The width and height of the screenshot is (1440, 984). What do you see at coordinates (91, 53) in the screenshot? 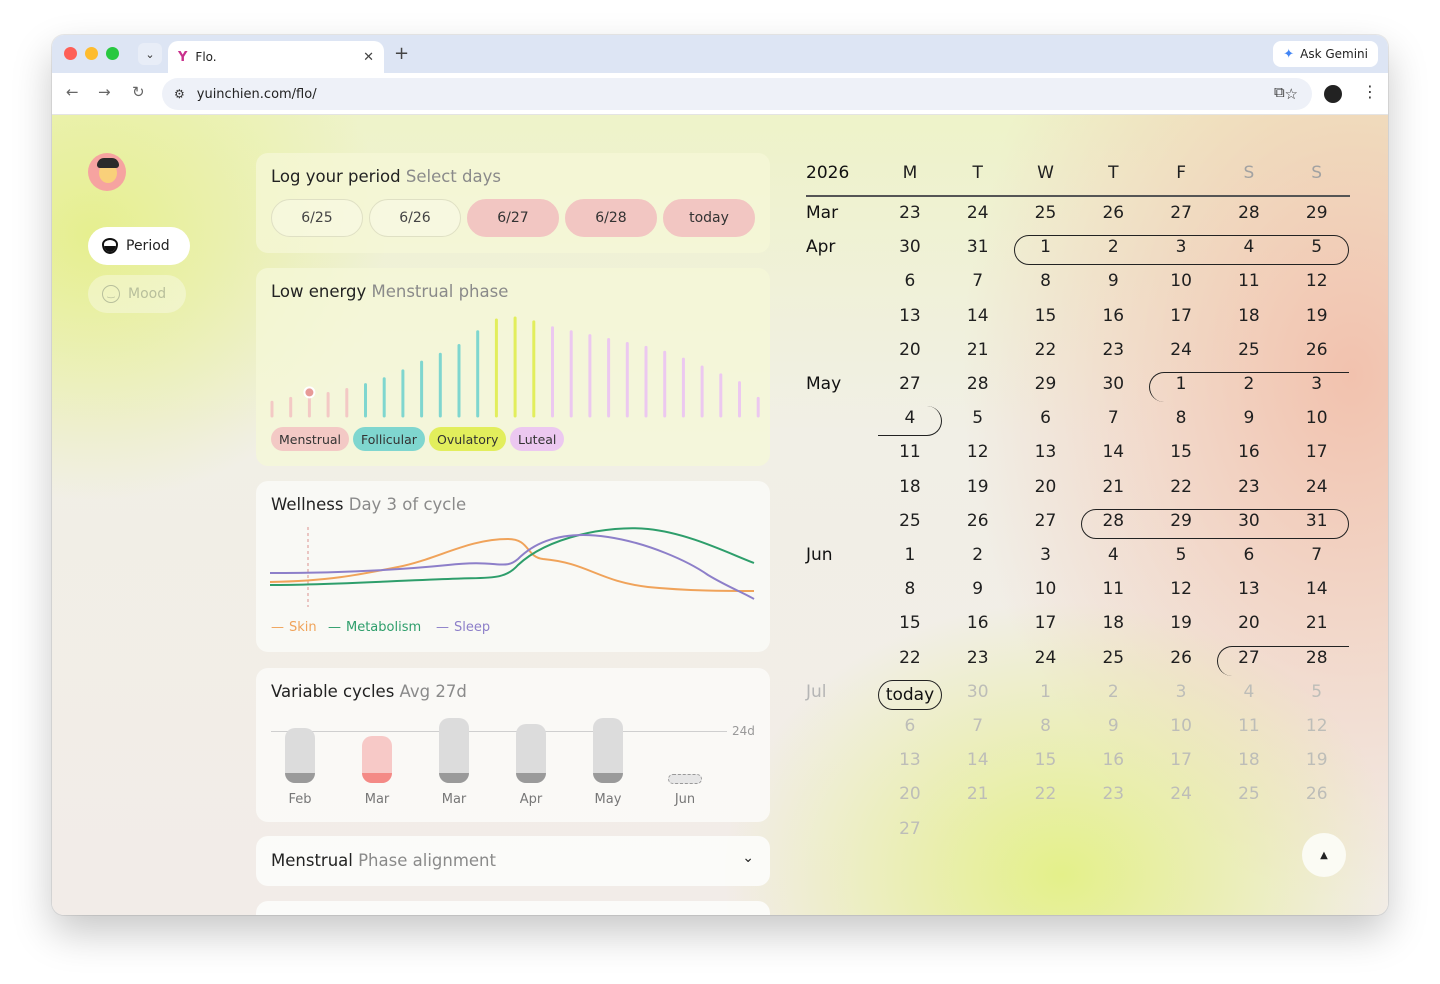
I see `minimize-window-button` at bounding box center [91, 53].